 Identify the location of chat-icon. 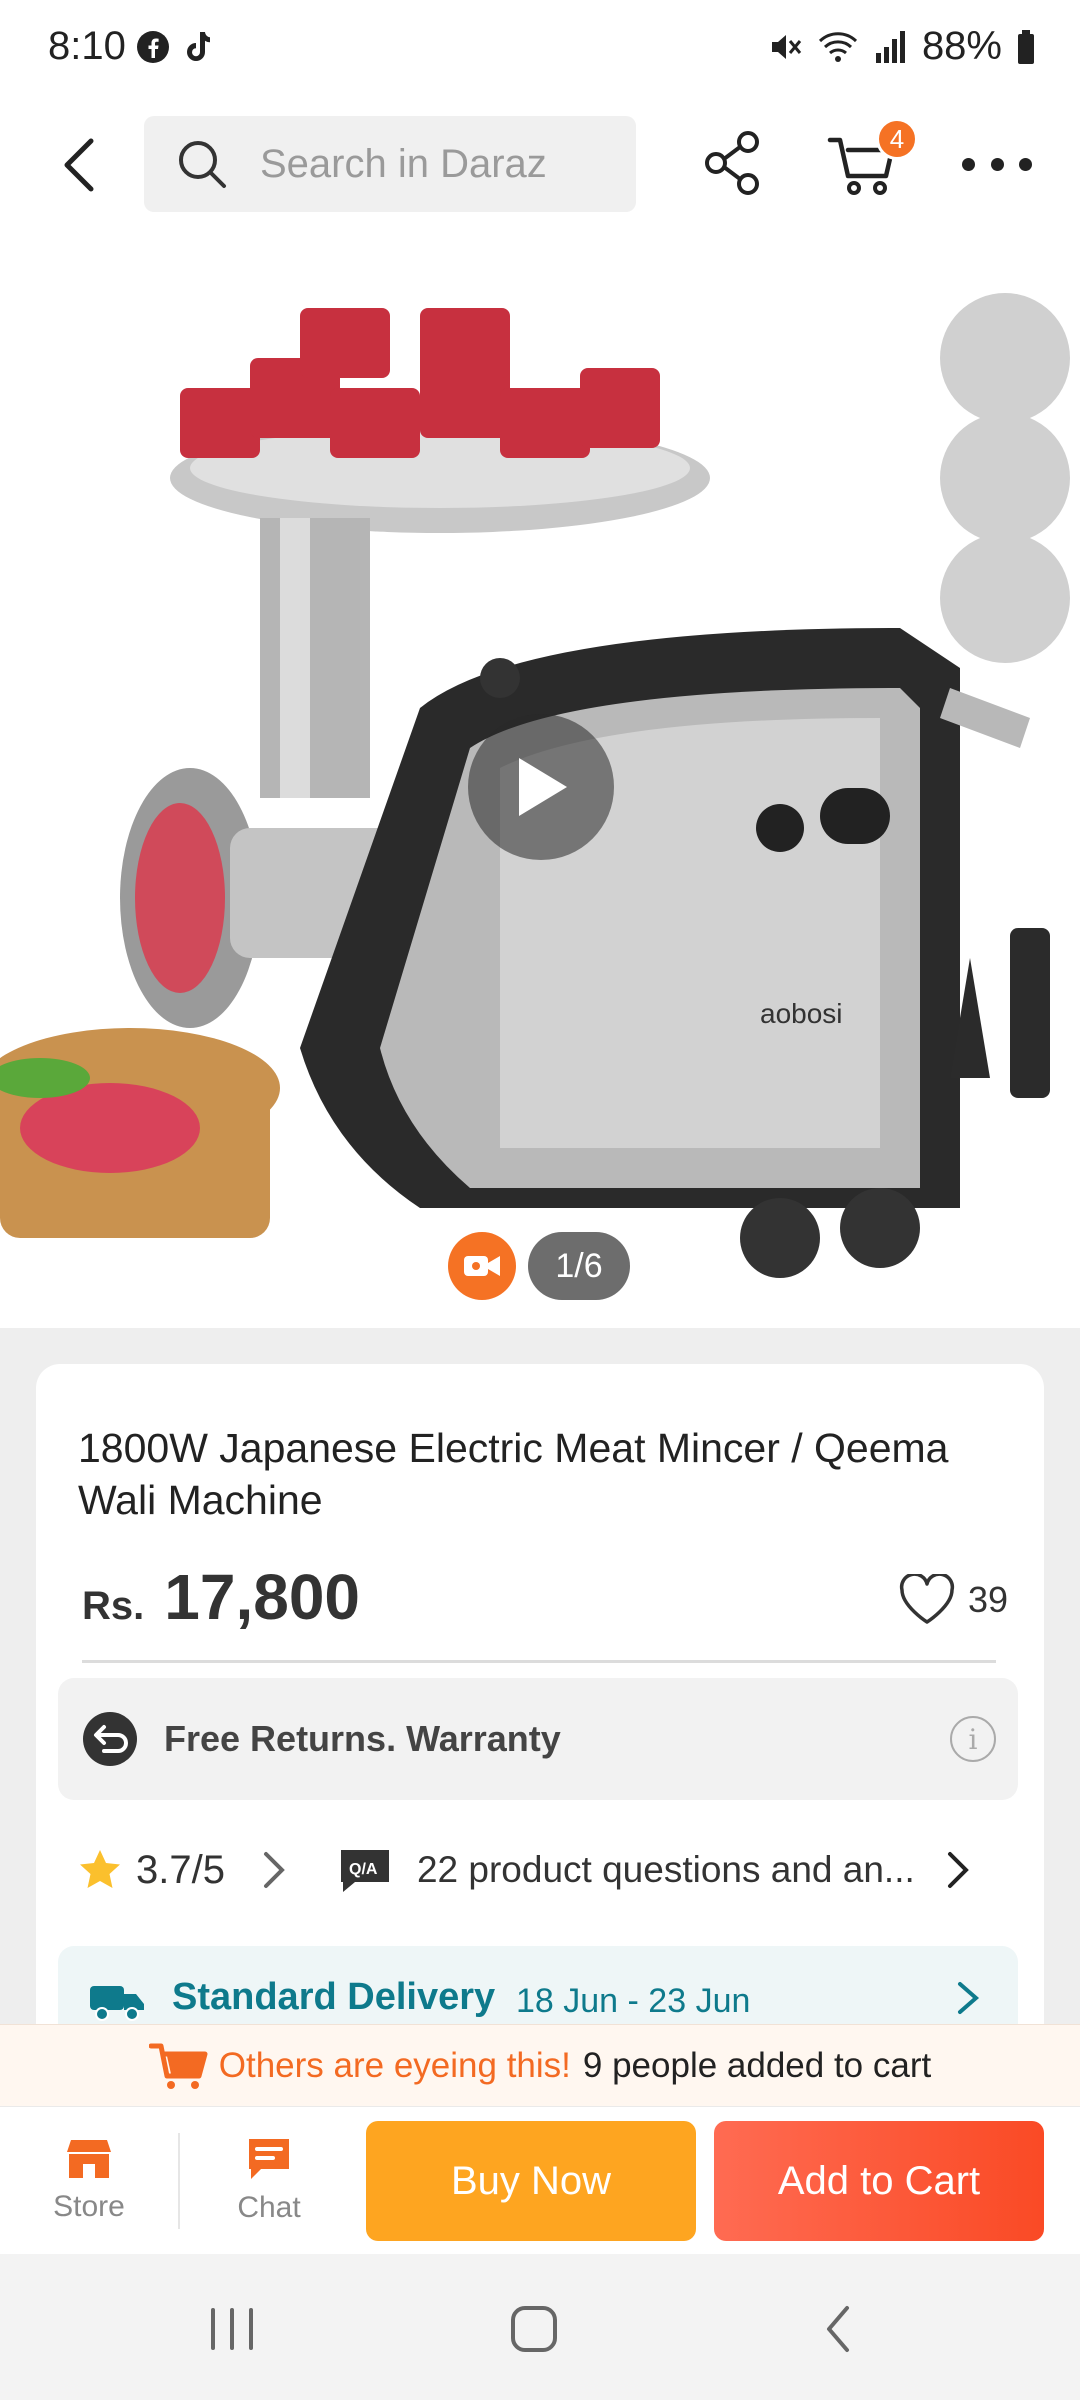
(269, 2159).